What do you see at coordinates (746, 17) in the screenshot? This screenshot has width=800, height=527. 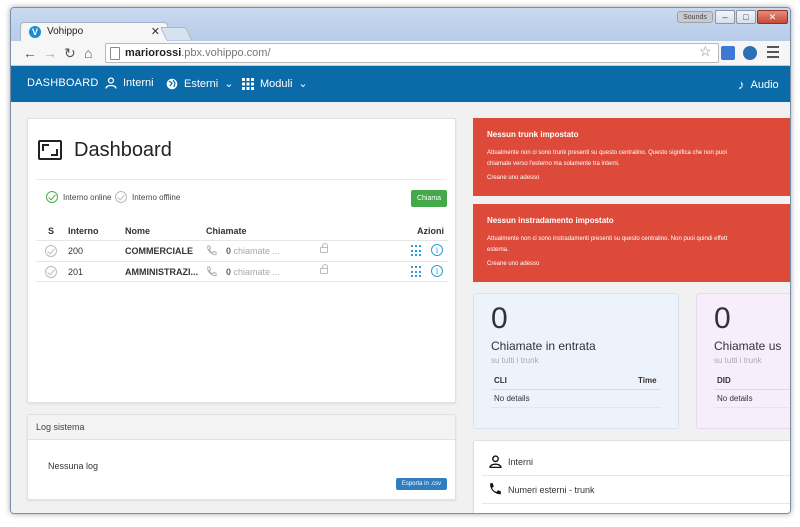 I see `maximize-button: □` at bounding box center [746, 17].